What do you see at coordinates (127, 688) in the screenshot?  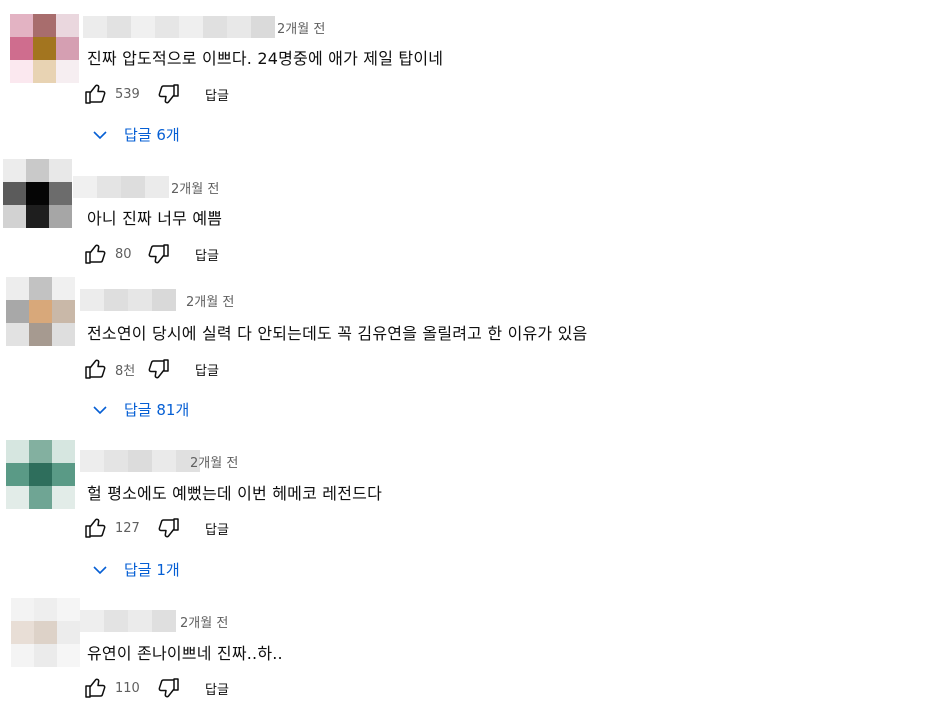 I see `like-count: 110` at bounding box center [127, 688].